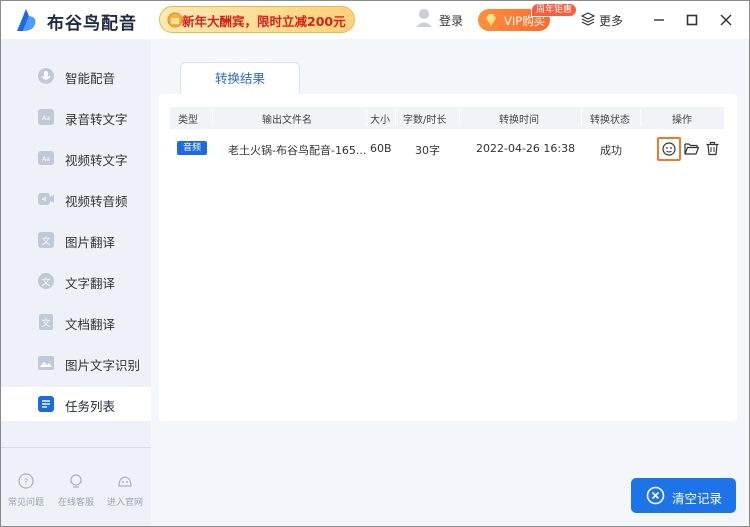 This screenshot has width=750, height=527. What do you see at coordinates (90, 283) in the screenshot?
I see `sidebar-item-label: 文字翻译` at bounding box center [90, 283].